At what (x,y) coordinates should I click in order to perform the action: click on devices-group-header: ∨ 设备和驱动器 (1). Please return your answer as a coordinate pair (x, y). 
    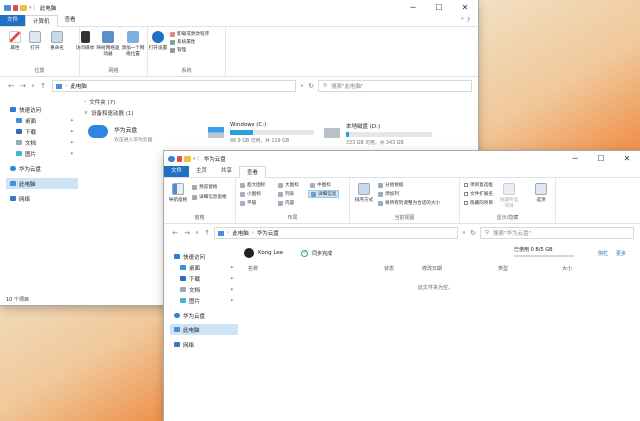
    Looking at the image, I should click on (279, 113).